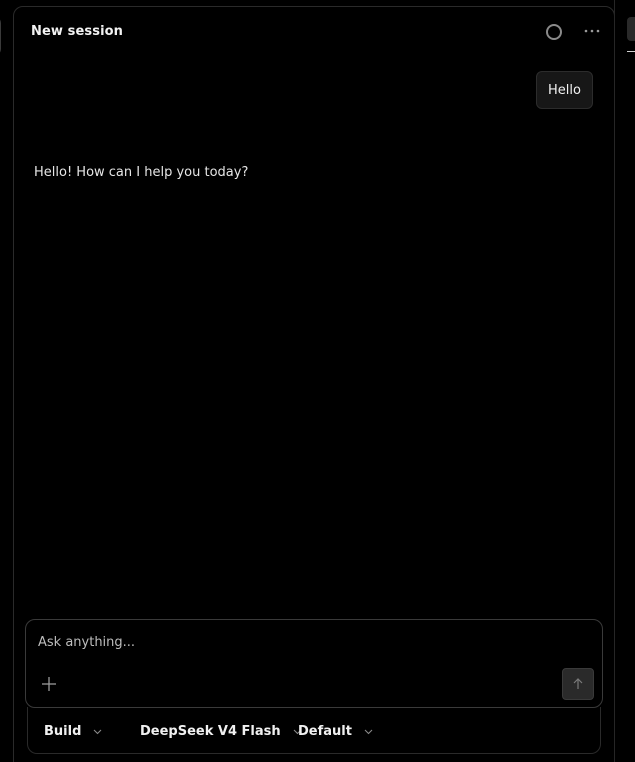  I want to click on variant-selector: Default, so click(335, 731).